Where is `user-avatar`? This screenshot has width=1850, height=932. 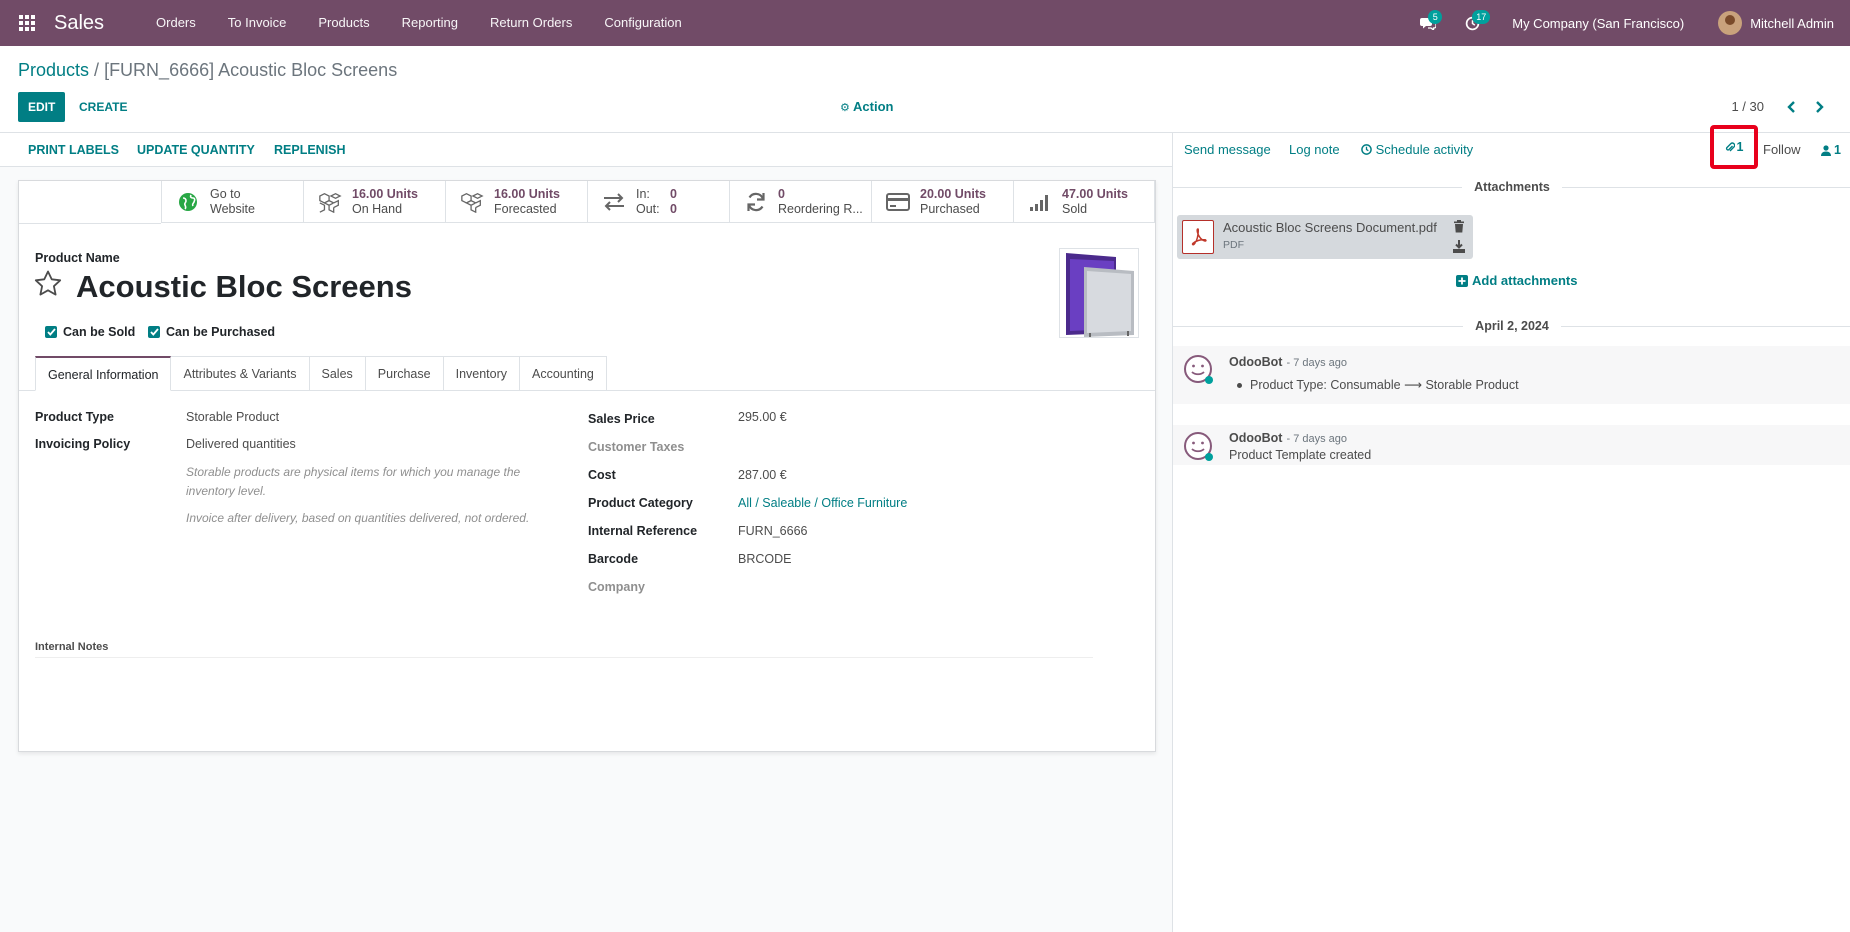 user-avatar is located at coordinates (1730, 23).